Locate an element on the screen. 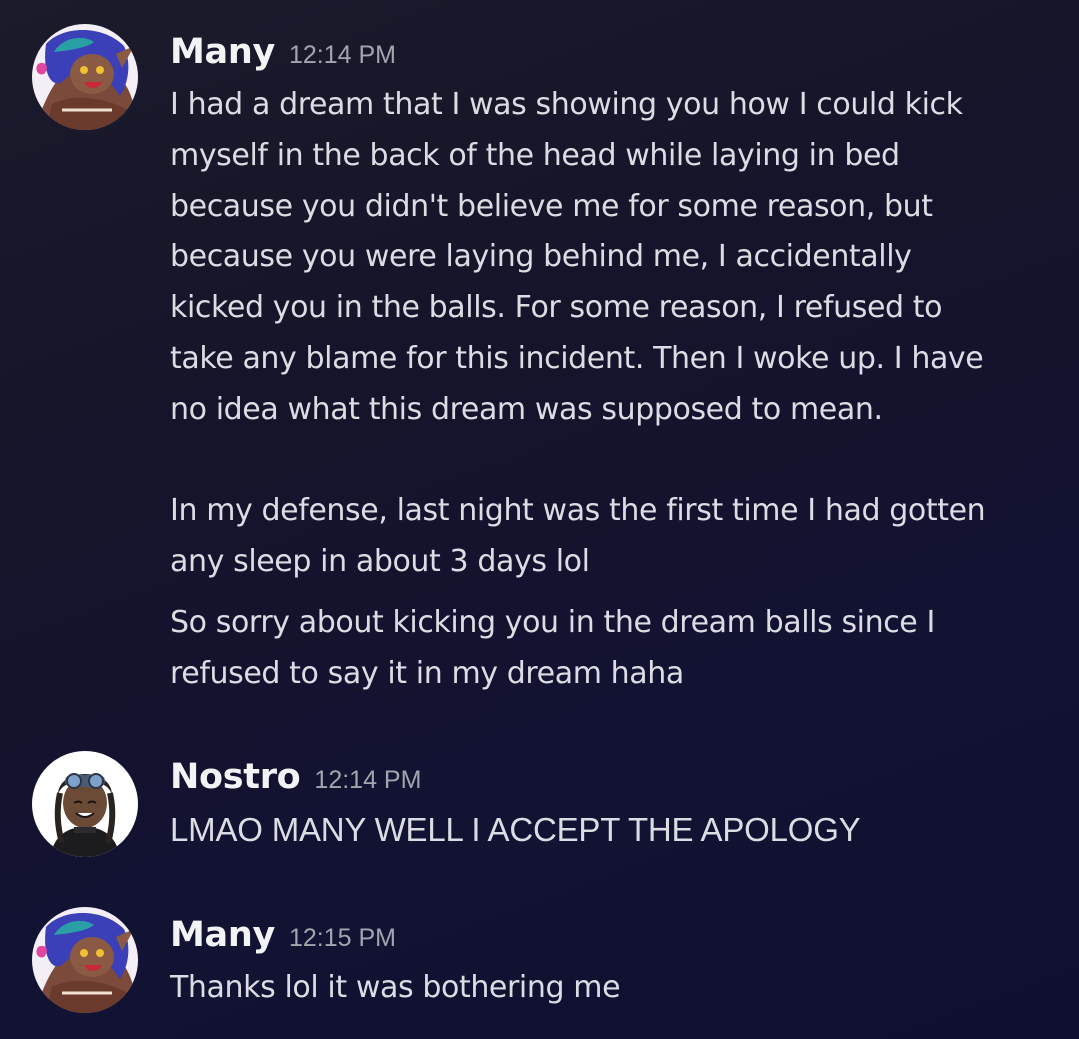  message-content: LMAO MANY WELL I ACCEPT THE APOLOGY is located at coordinates (610, 830).